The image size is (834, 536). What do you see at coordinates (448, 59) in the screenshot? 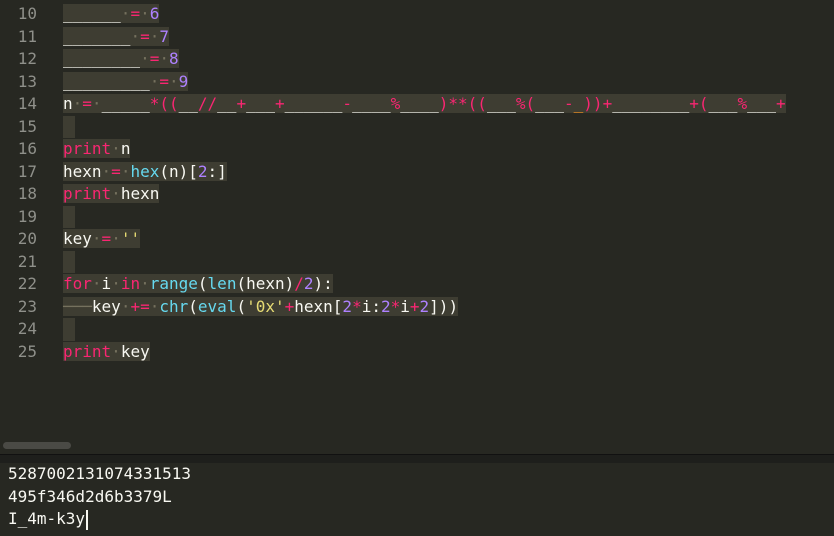
I see `code-line: ________·=·8` at bounding box center [448, 59].